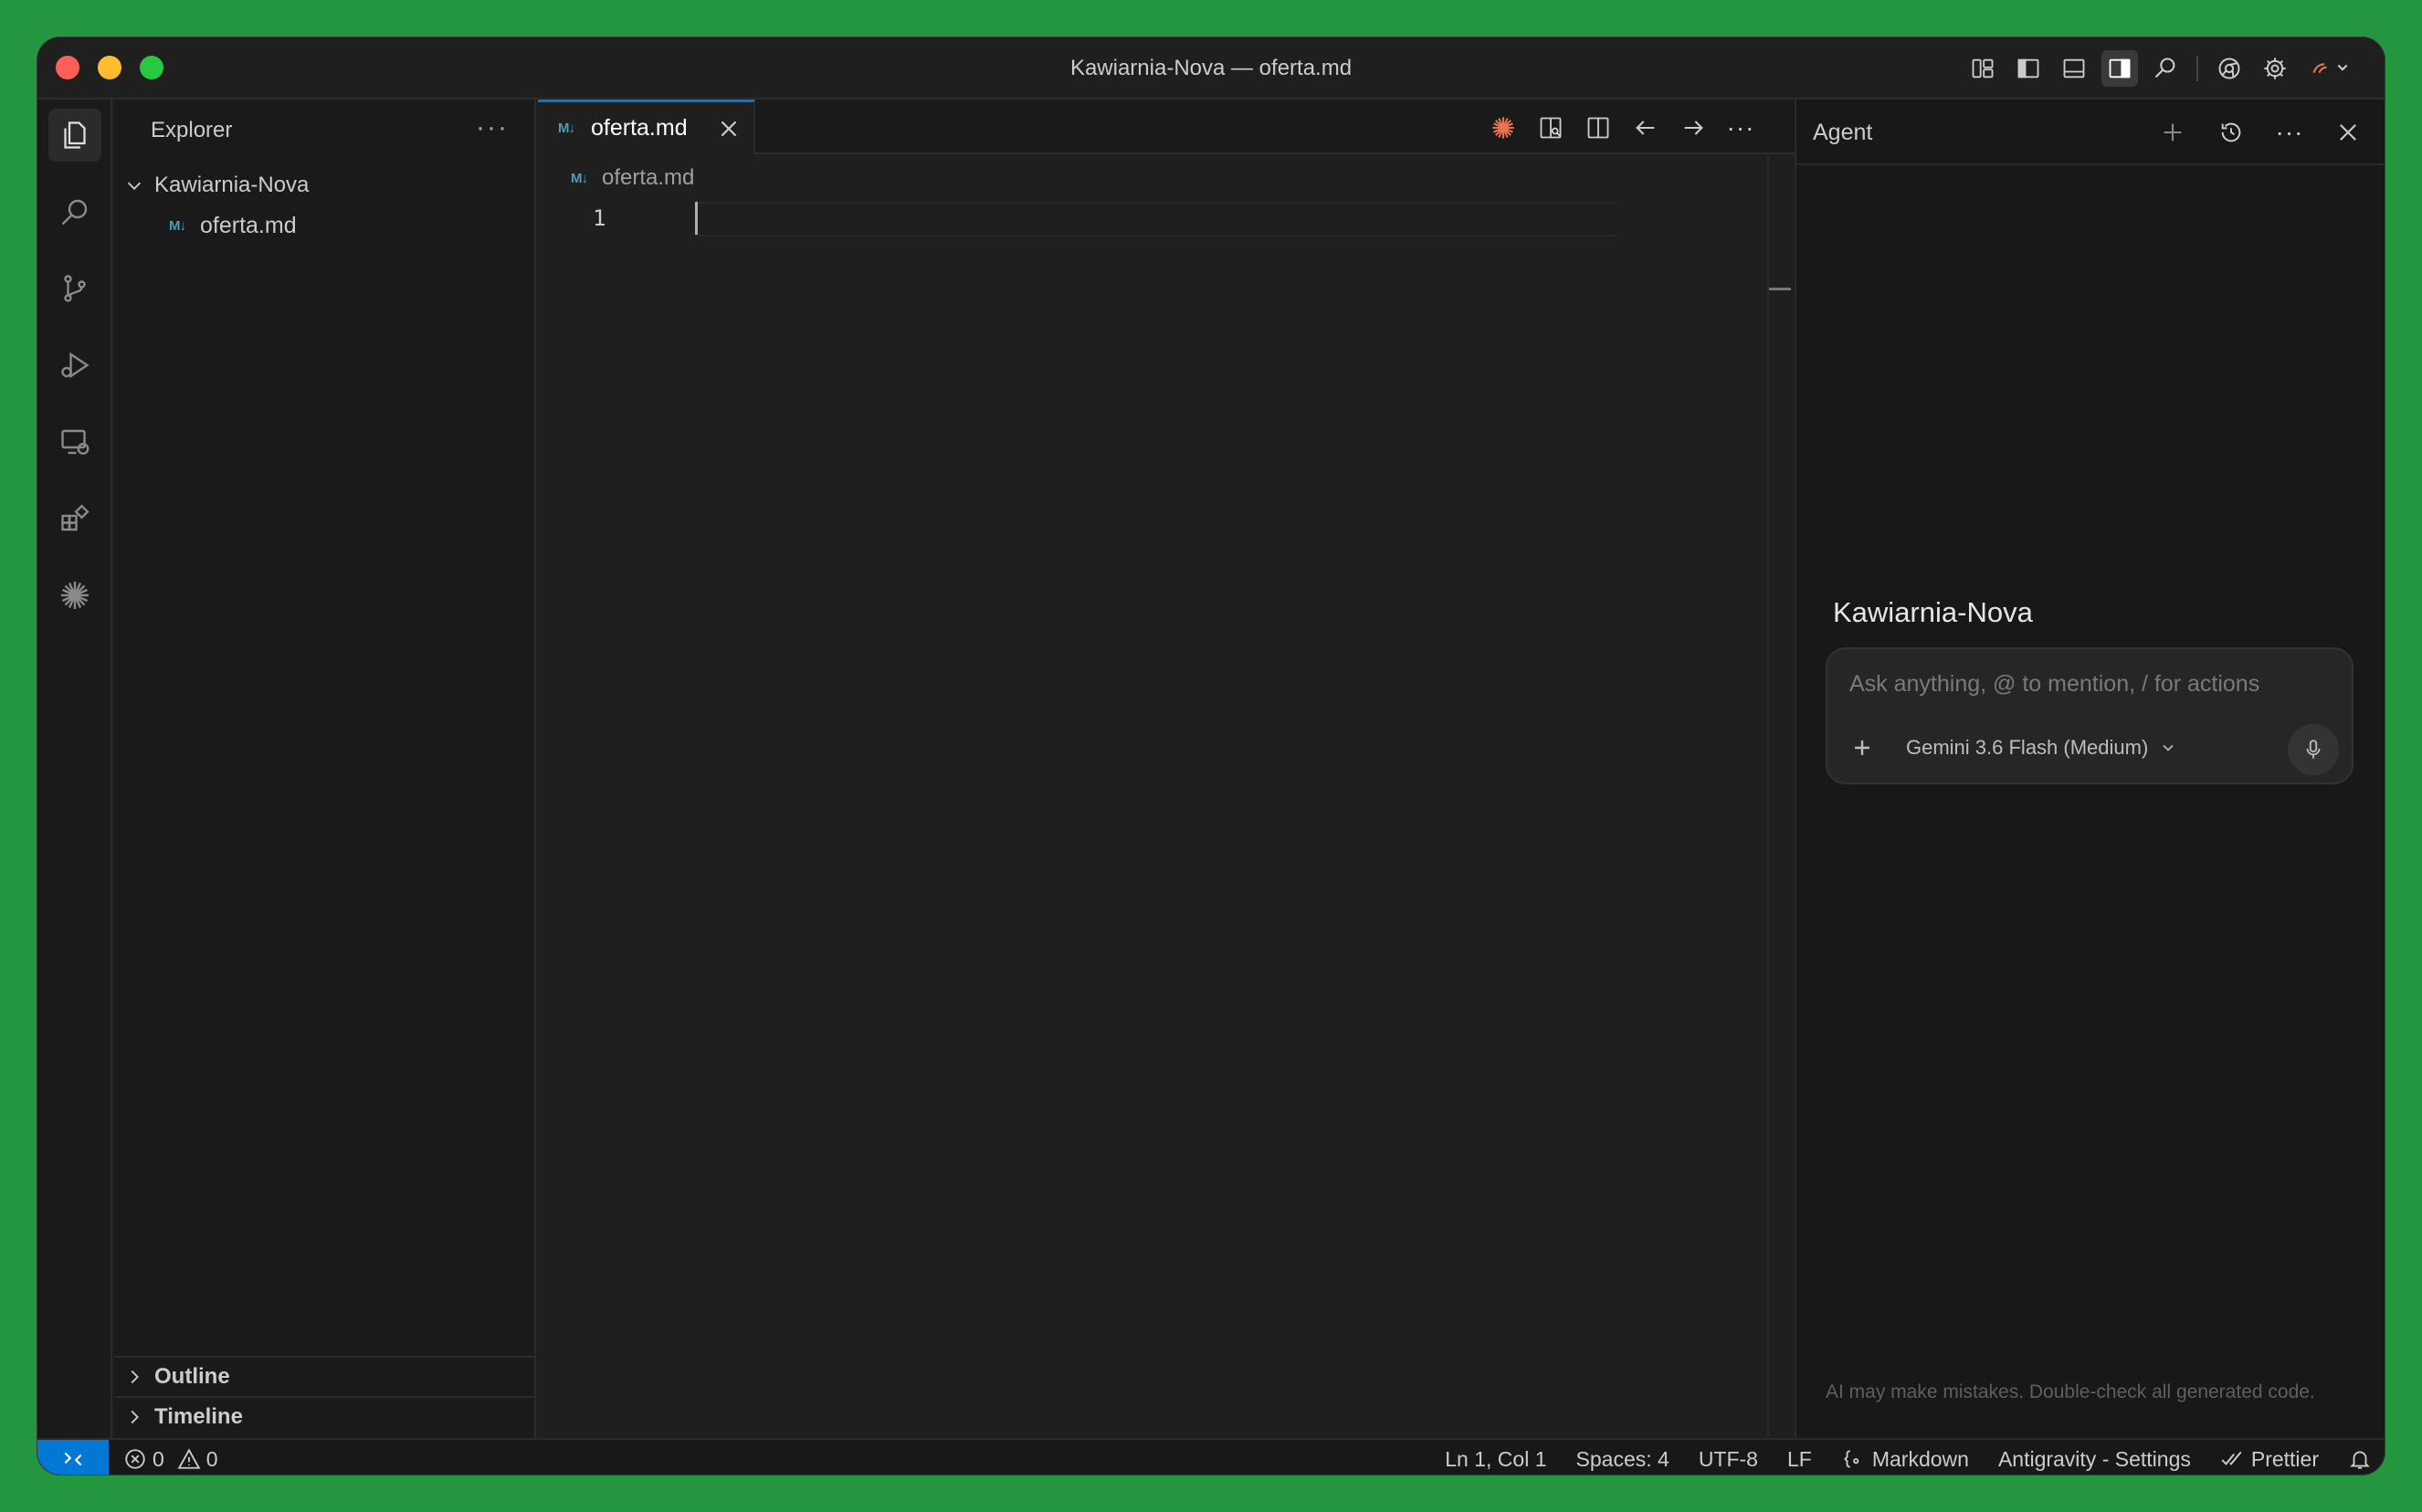  What do you see at coordinates (2074, 68) in the screenshot?
I see `toggle-panel-icon` at bounding box center [2074, 68].